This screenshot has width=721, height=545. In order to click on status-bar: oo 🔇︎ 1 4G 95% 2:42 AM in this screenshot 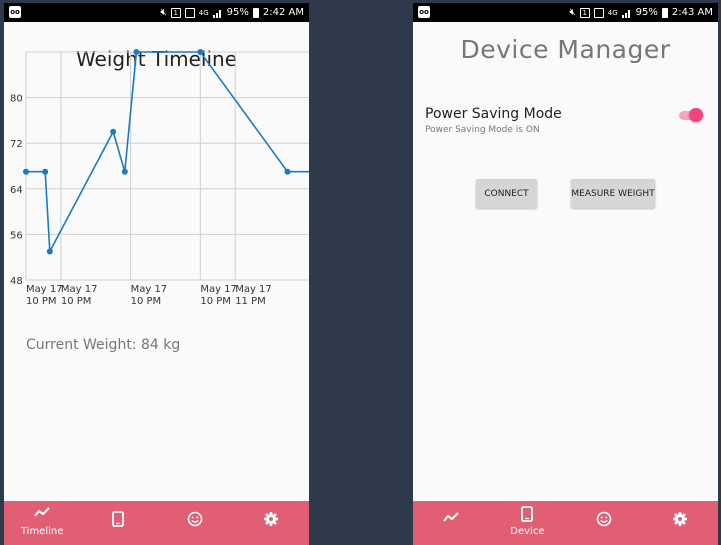, I will do `click(156, 12)`.